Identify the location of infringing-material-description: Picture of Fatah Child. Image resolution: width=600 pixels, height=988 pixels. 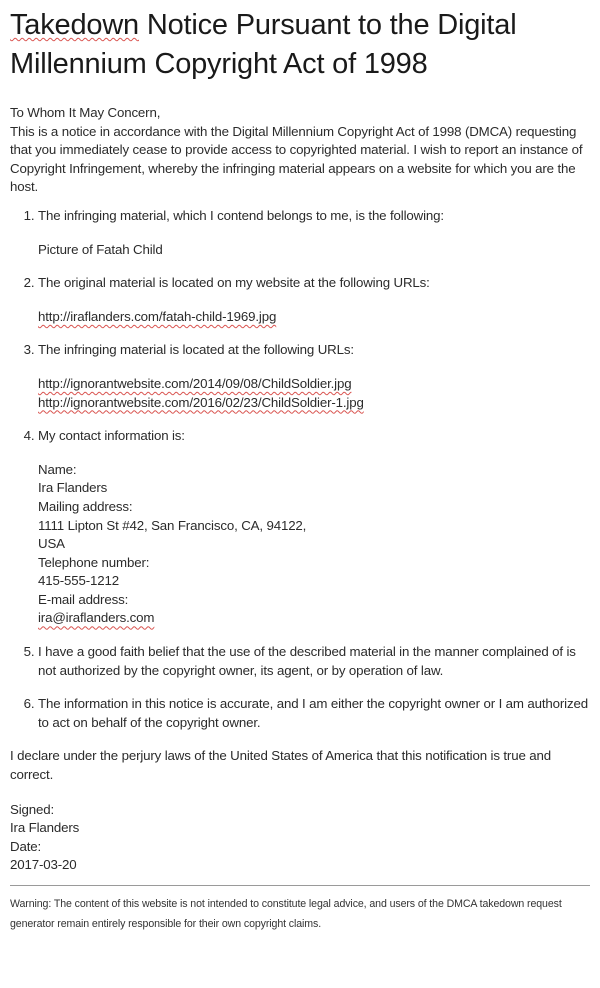
(100, 249).